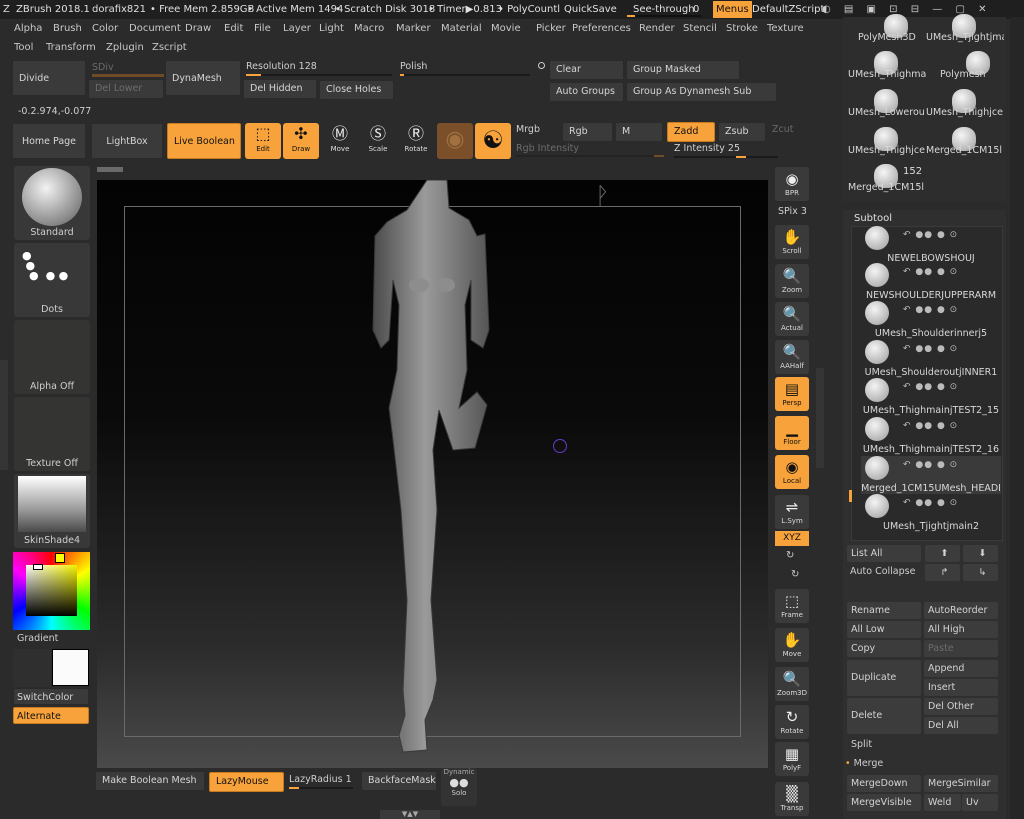 This screenshot has width=1024, height=819. Describe the element at coordinates (657, 29) in the screenshot. I see `menu-render: Render` at that location.